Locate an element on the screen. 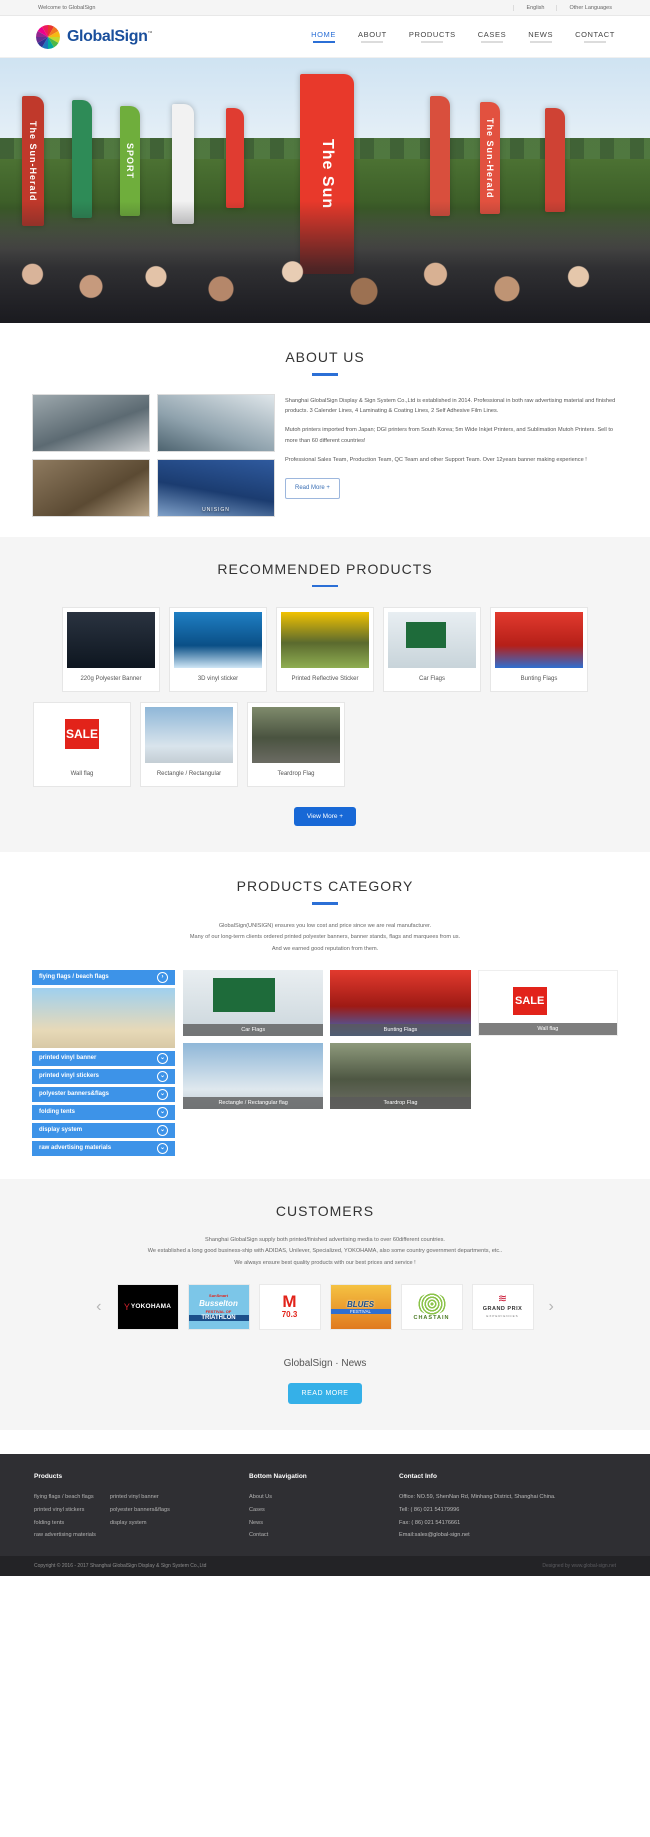  category-cell: Car Flags is located at coordinates (253, 1002).